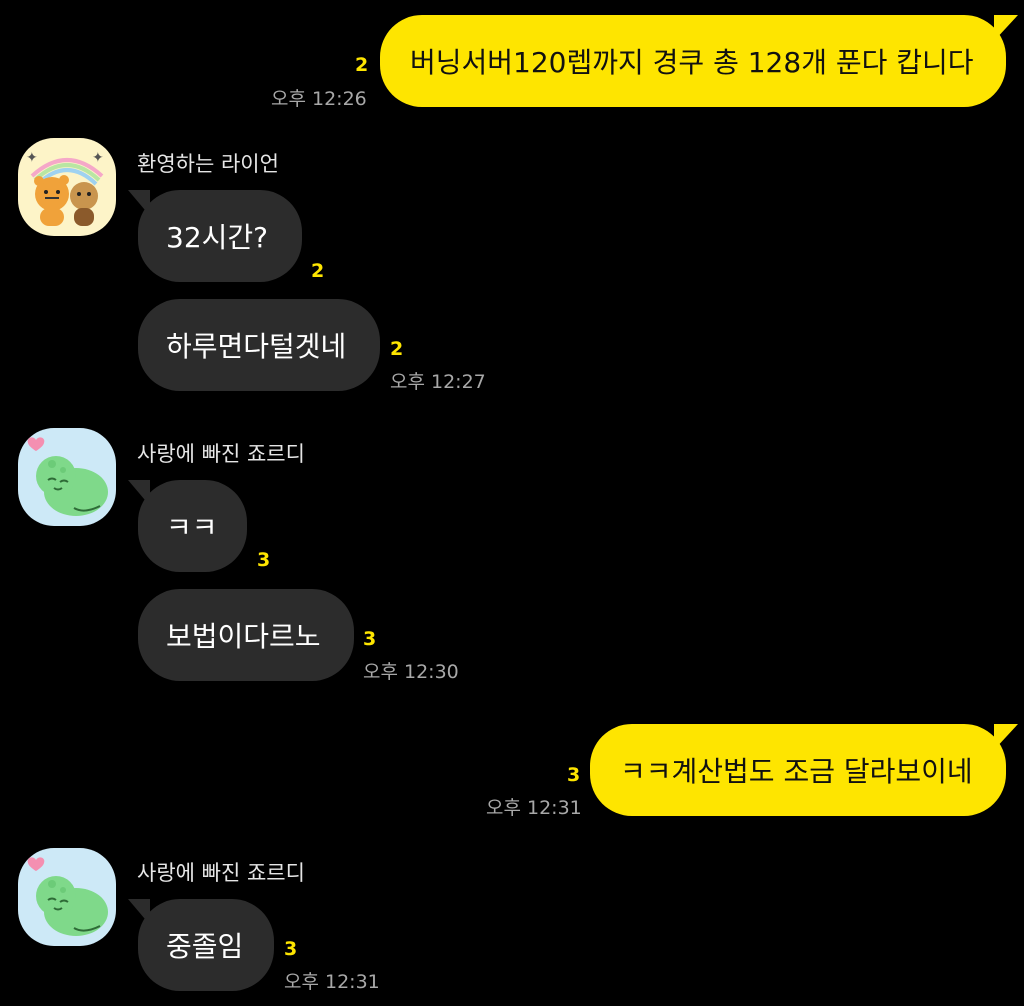 This screenshot has height=1006, width=1024. What do you see at coordinates (192, 527) in the screenshot?
I see `message-text: ㅋㅋ` at bounding box center [192, 527].